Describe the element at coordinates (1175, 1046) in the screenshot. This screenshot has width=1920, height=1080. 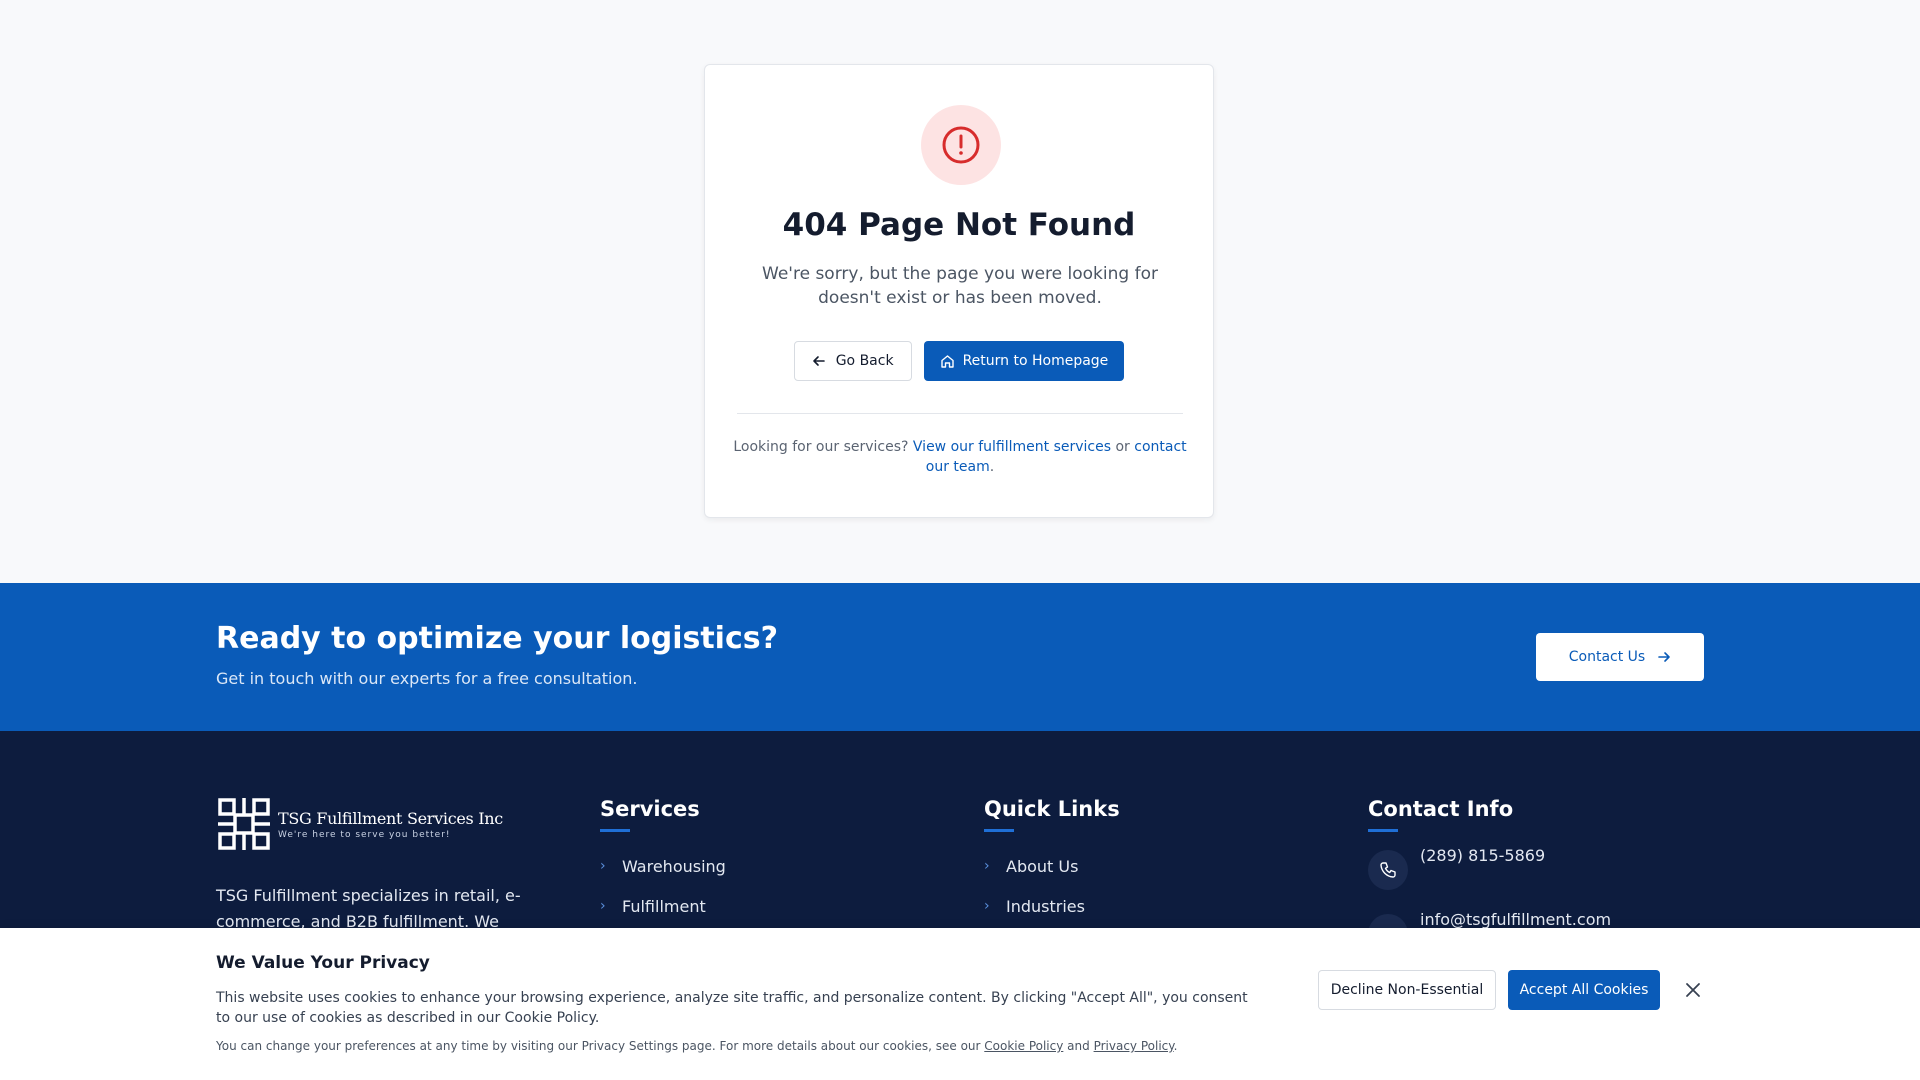
I see `cookie-note-end: .` at that location.